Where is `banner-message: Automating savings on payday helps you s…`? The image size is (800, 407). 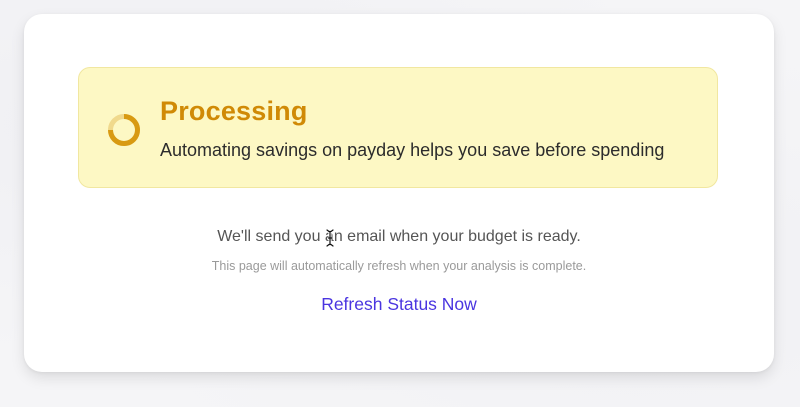
banner-message: Automating savings on payday helps you s… is located at coordinates (412, 150).